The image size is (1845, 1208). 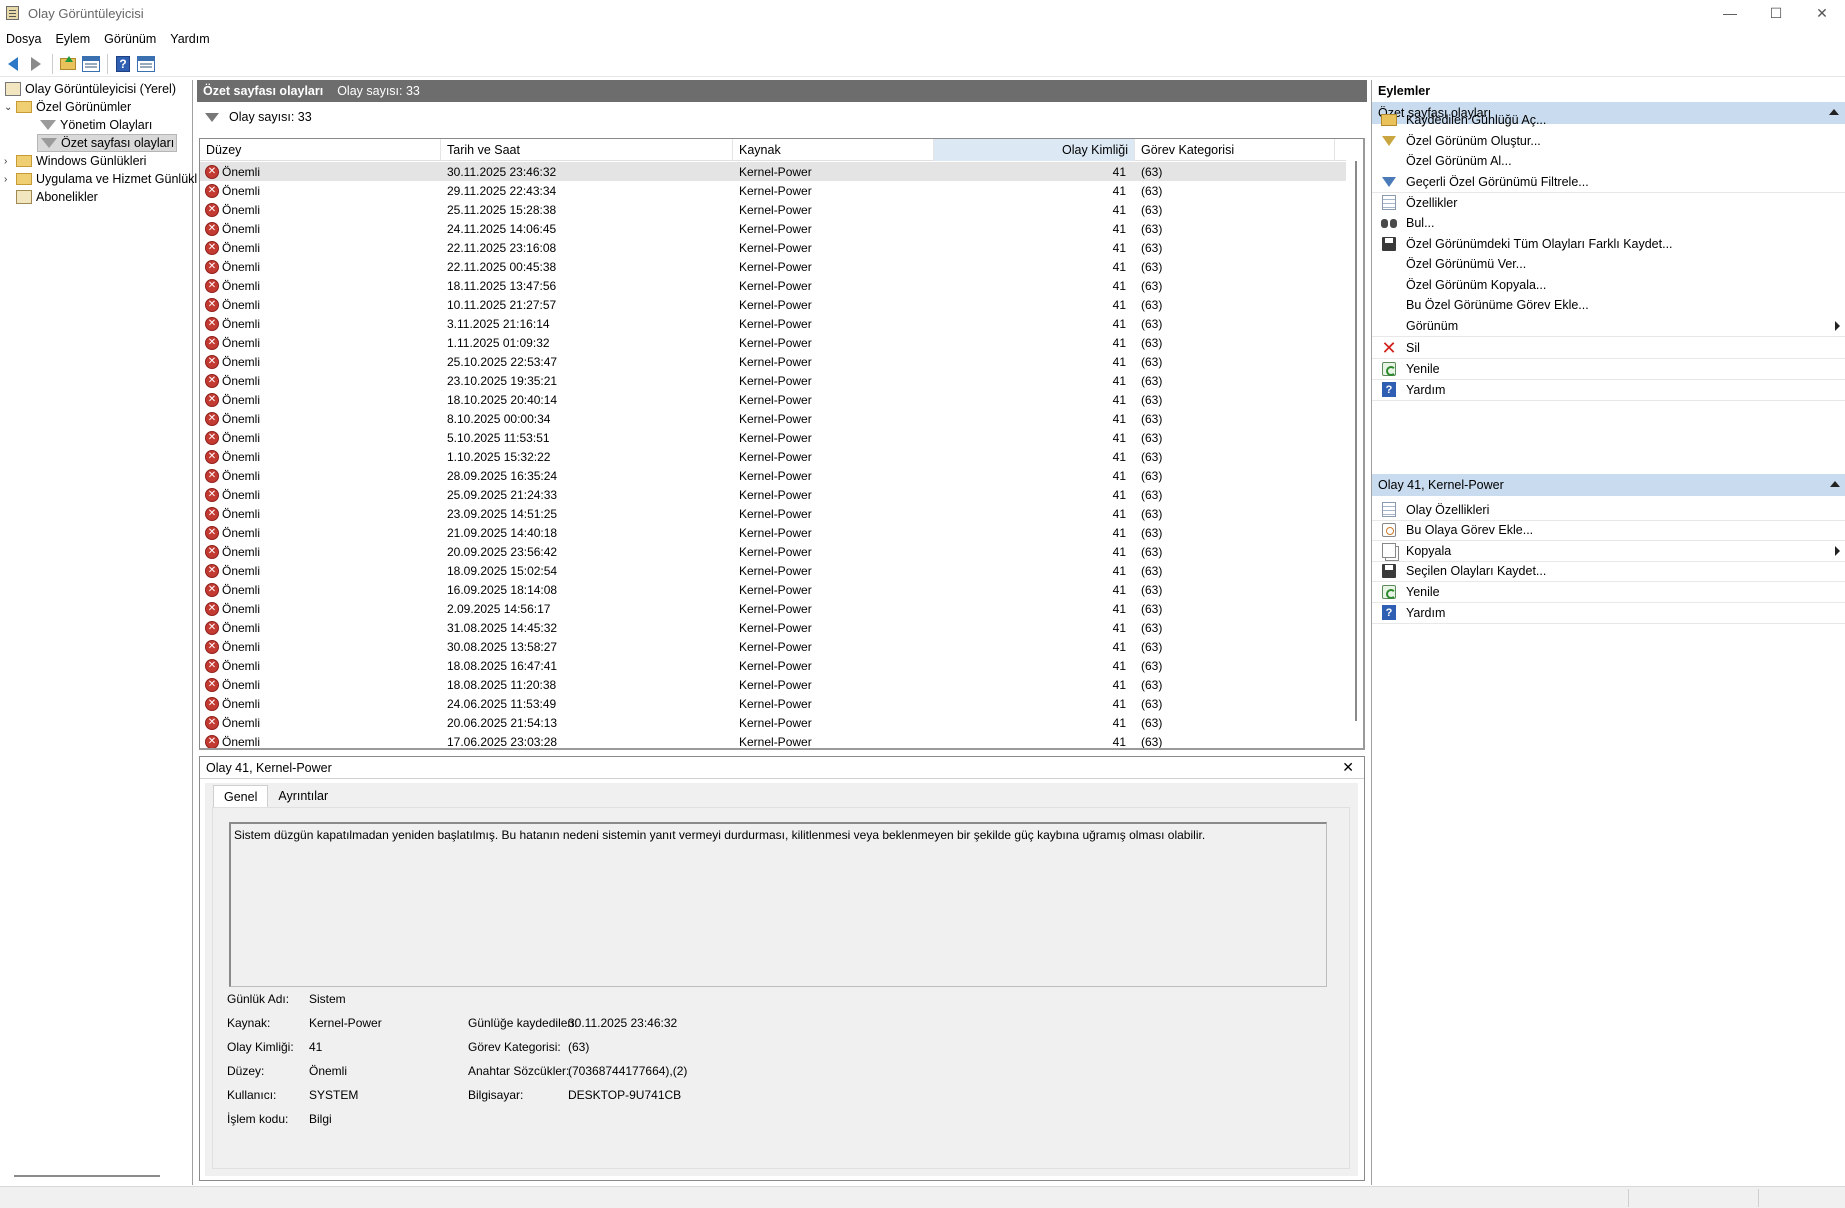 What do you see at coordinates (303, 796) in the screenshot?
I see `tab-details: Ayrıntılar` at bounding box center [303, 796].